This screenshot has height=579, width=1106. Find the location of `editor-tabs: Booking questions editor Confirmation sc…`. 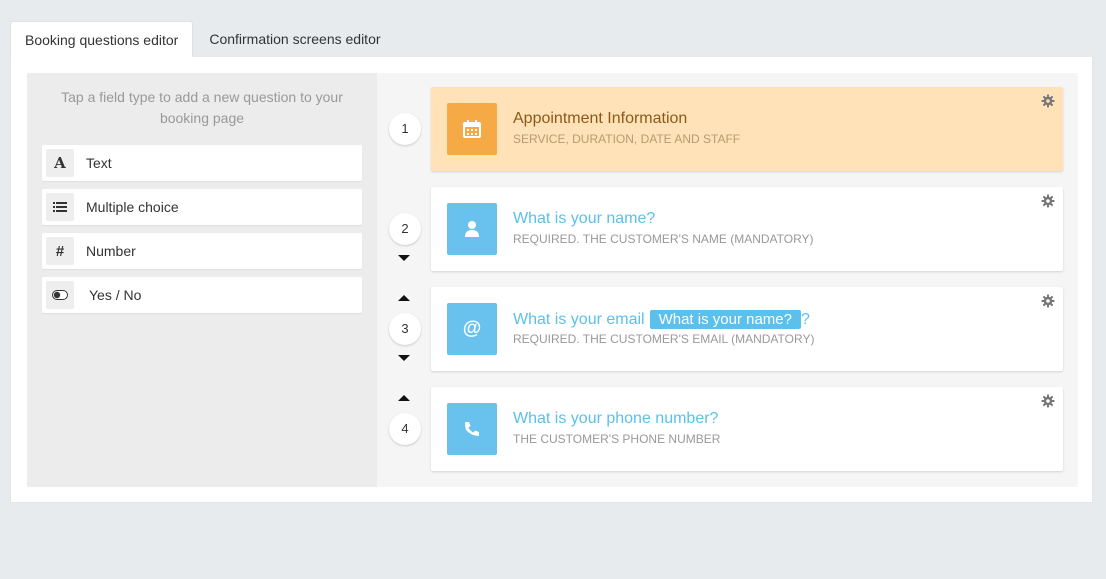

editor-tabs: Booking questions editor Confirmation sc… is located at coordinates (202, 39).